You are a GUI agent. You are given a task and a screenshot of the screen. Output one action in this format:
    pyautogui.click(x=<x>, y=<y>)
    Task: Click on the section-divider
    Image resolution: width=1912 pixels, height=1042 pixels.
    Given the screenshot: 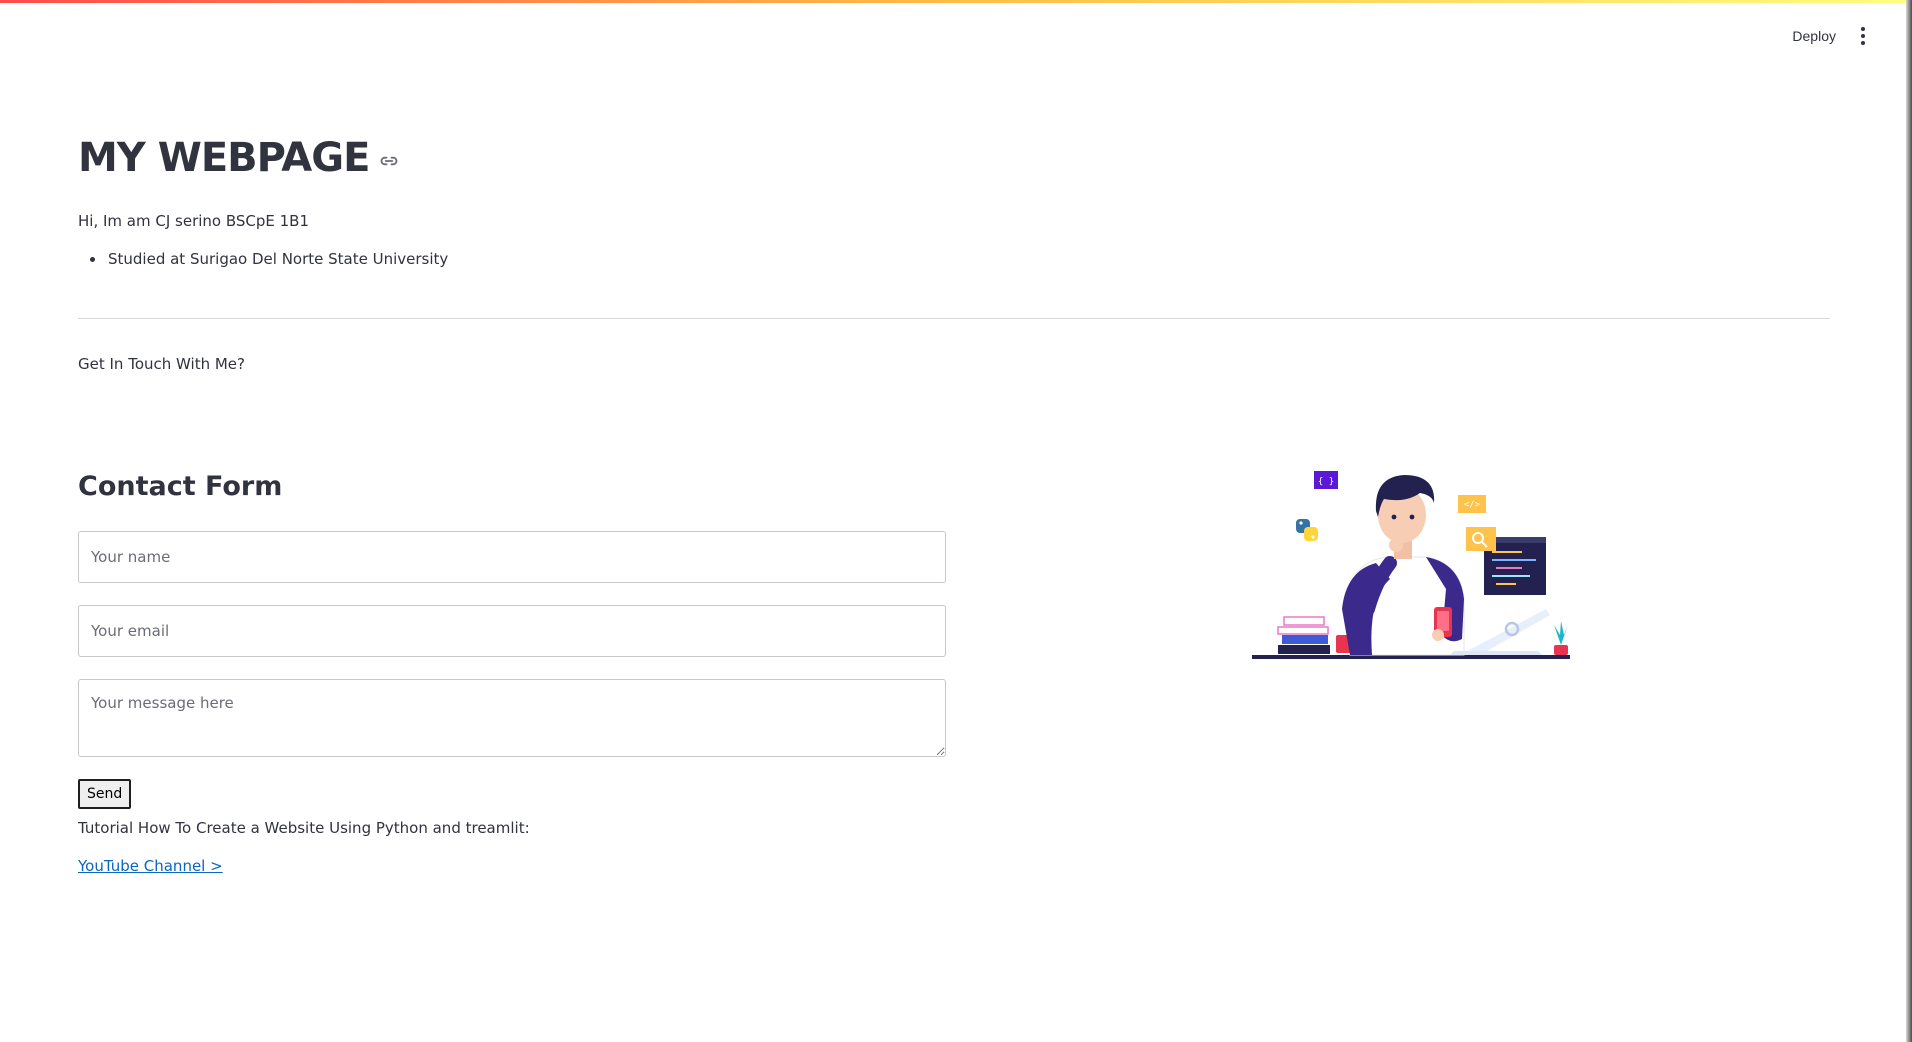 What is the action you would take?
    pyautogui.click(x=954, y=318)
    